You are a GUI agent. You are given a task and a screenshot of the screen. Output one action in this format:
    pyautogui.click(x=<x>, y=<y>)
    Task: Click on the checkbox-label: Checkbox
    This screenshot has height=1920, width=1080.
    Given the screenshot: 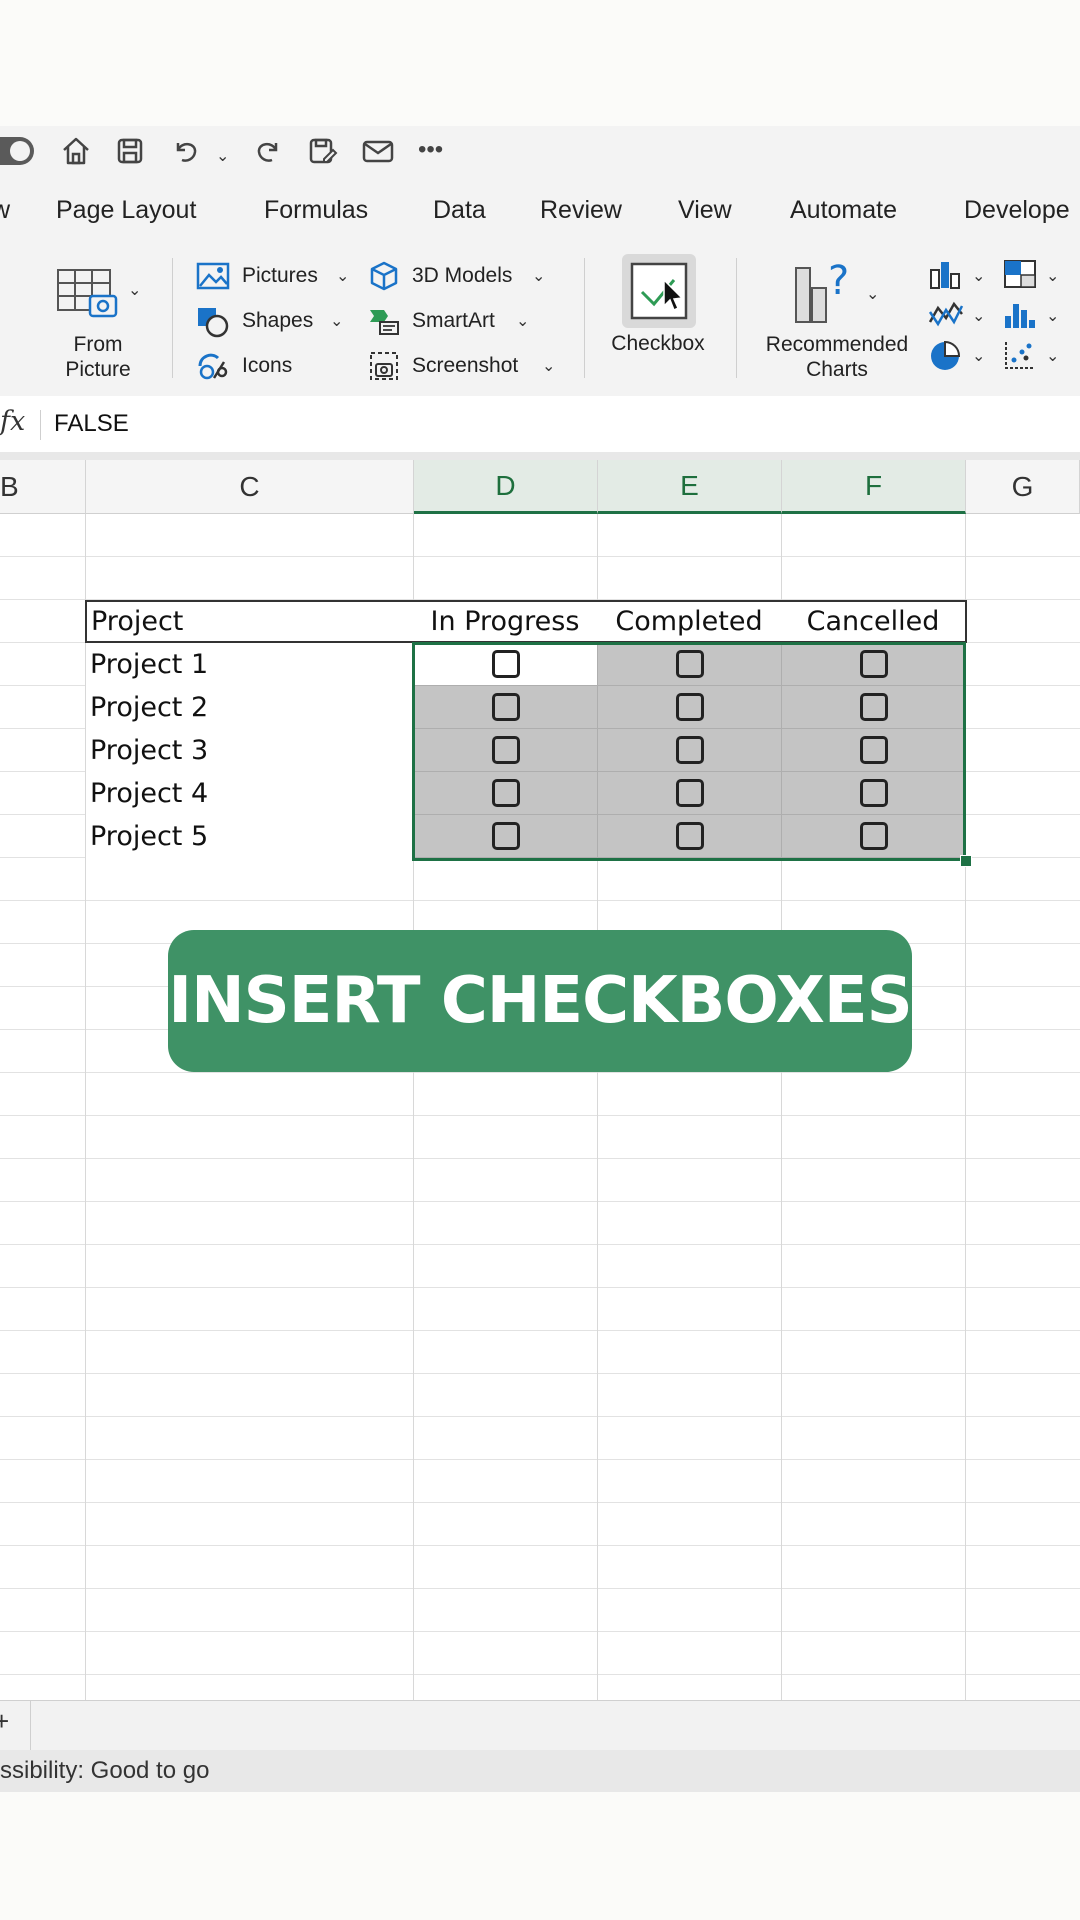 What is the action you would take?
    pyautogui.click(x=658, y=344)
    